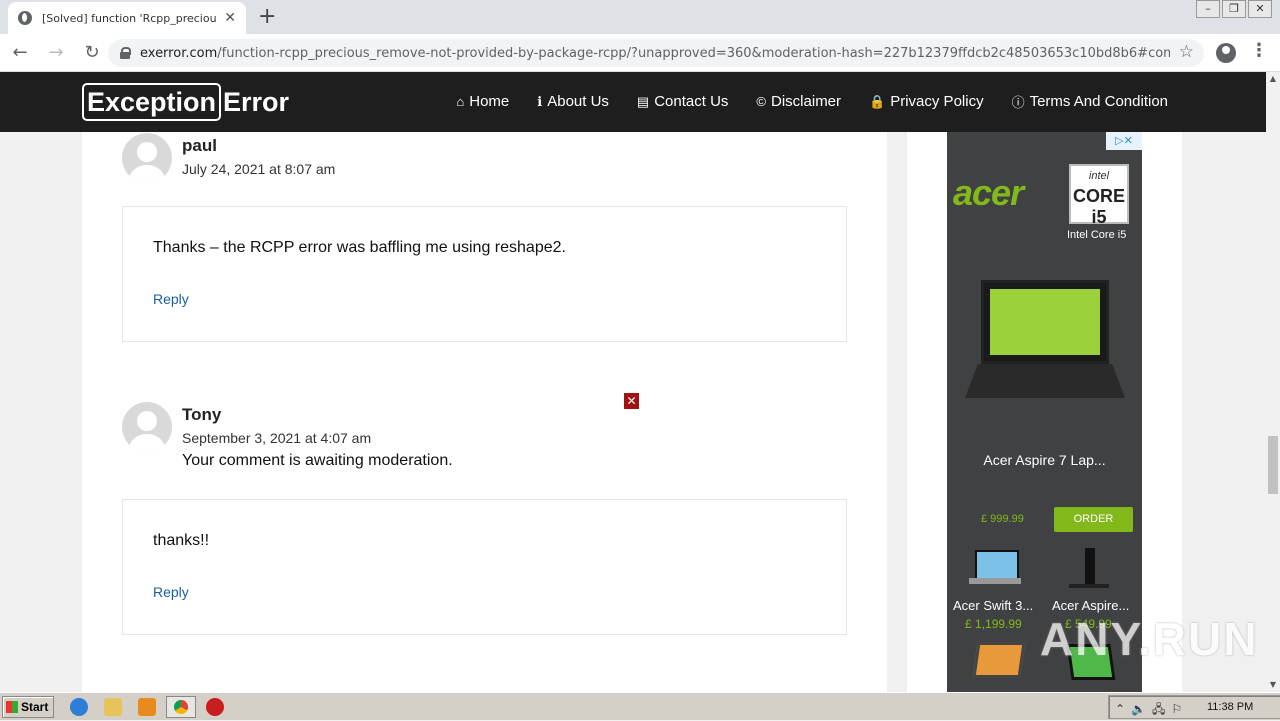 This screenshot has height=721, width=1280. Describe the element at coordinates (1002, 519) in the screenshot. I see `product-price: £ 999.99` at that location.